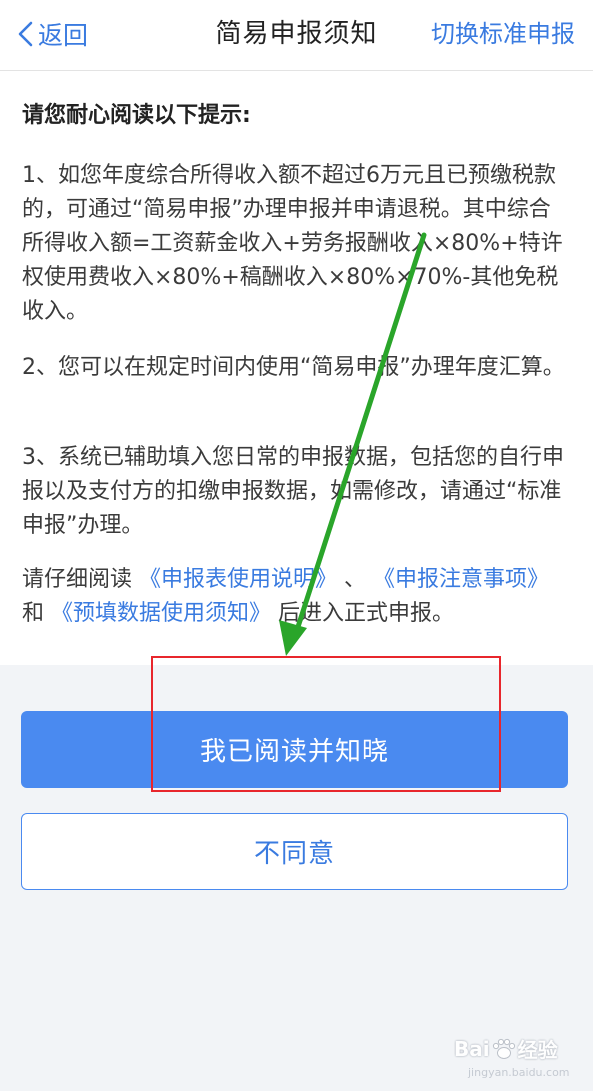  I want to click on switch-standard-declaration-link: 切换标准申报, so click(503, 34).